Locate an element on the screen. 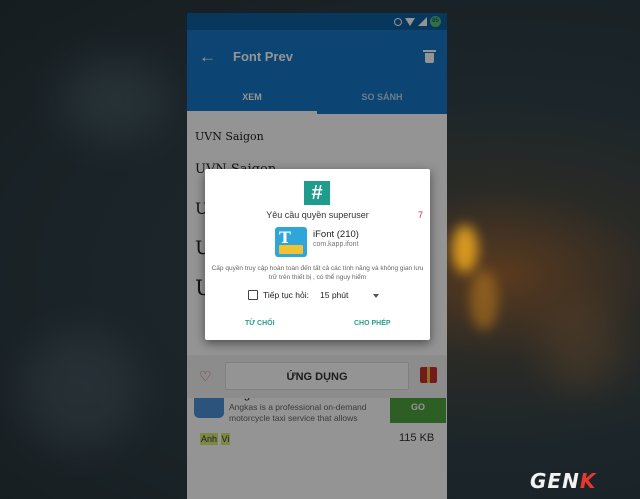 The image size is (640, 499). countdown: 7 is located at coordinates (421, 215).